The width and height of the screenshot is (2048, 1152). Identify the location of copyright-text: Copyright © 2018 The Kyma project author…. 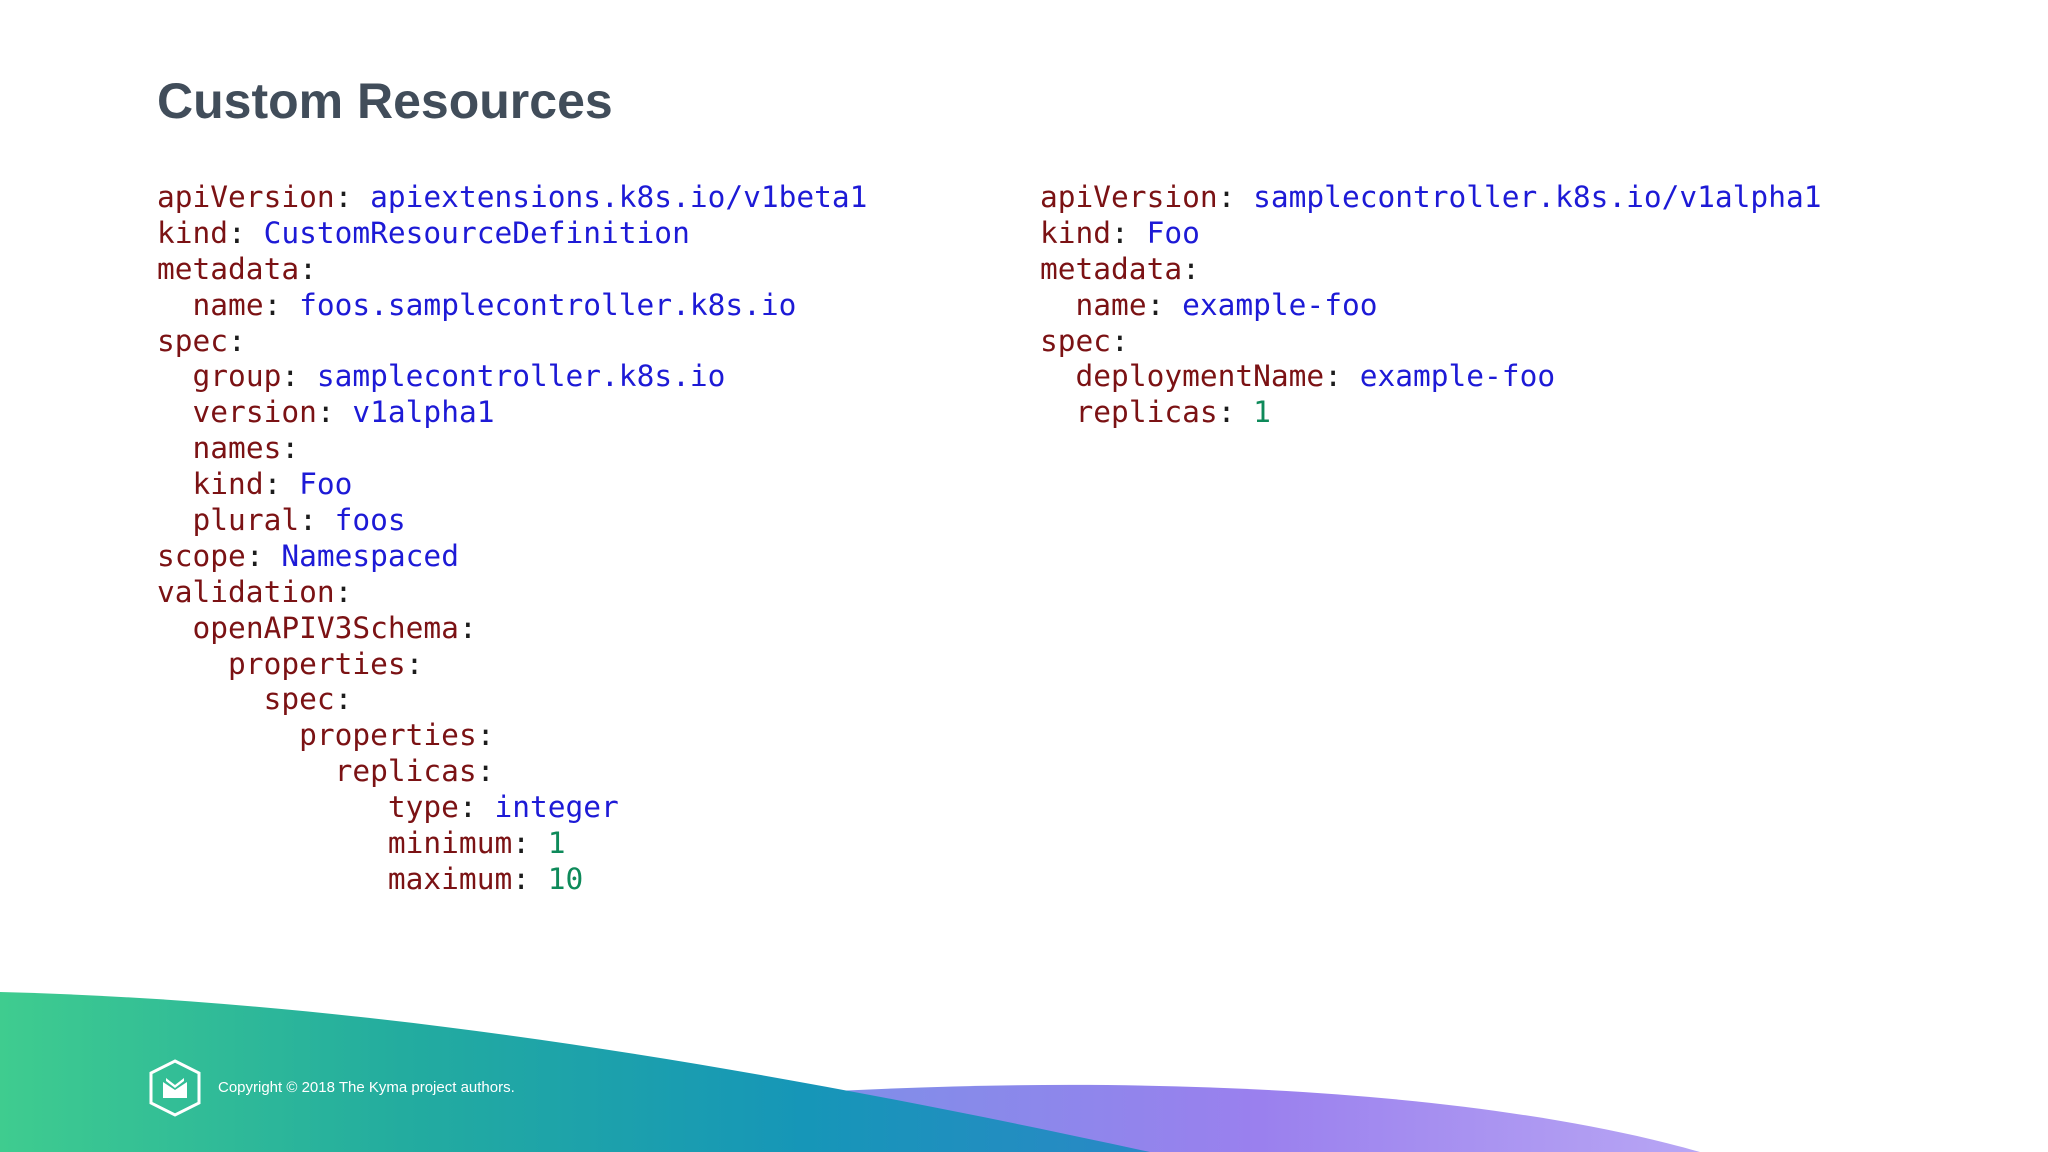
(366, 1087).